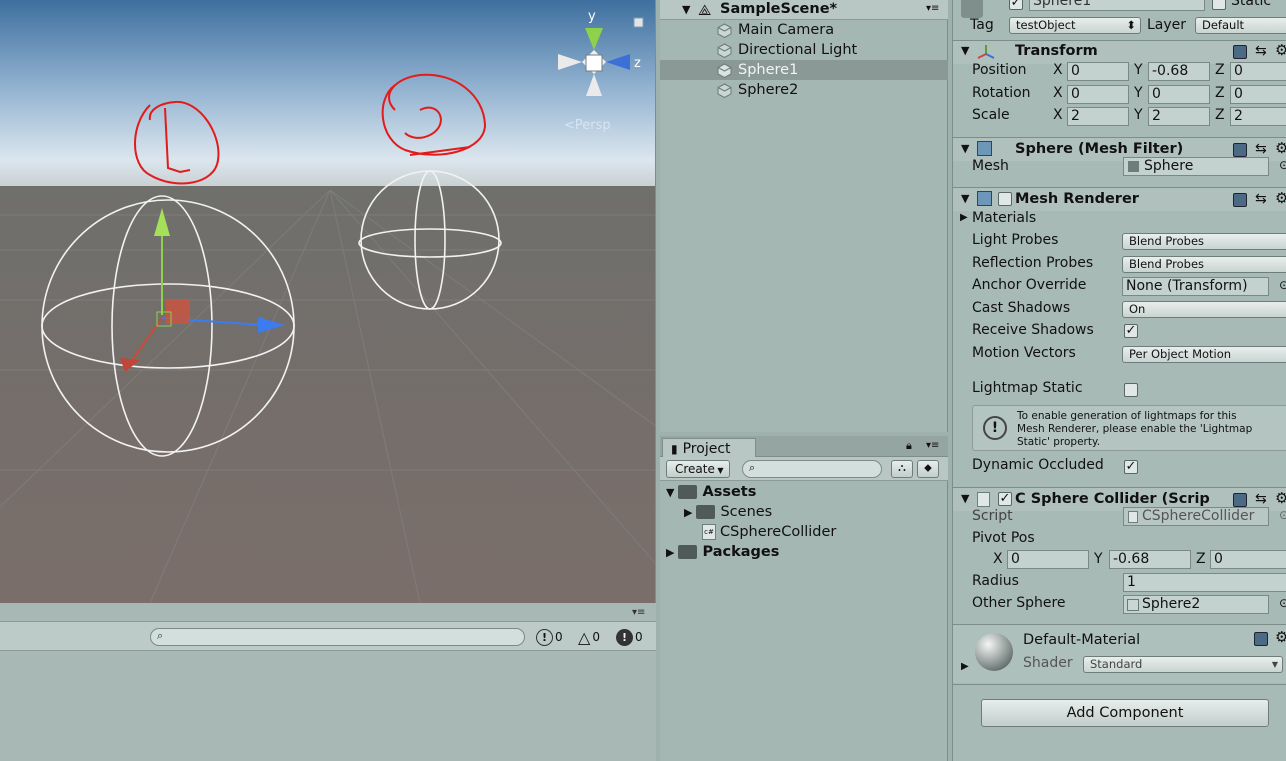 This screenshot has width=1286, height=761. What do you see at coordinates (1204, 241) in the screenshot?
I see `light-probes-dropdown: Blend Probes` at bounding box center [1204, 241].